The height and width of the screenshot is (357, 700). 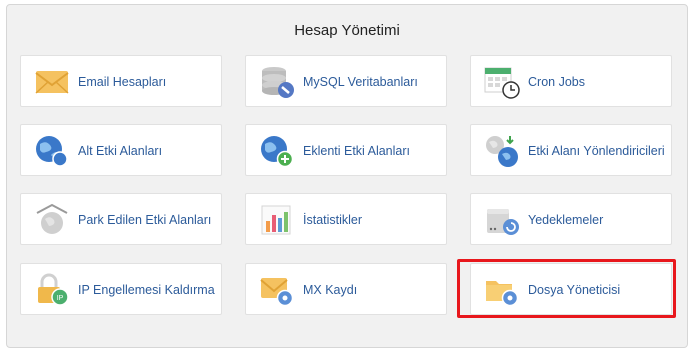 What do you see at coordinates (596, 151) in the screenshot?
I see `tile-label: Etki Alanı Yönlendiricileri` at bounding box center [596, 151].